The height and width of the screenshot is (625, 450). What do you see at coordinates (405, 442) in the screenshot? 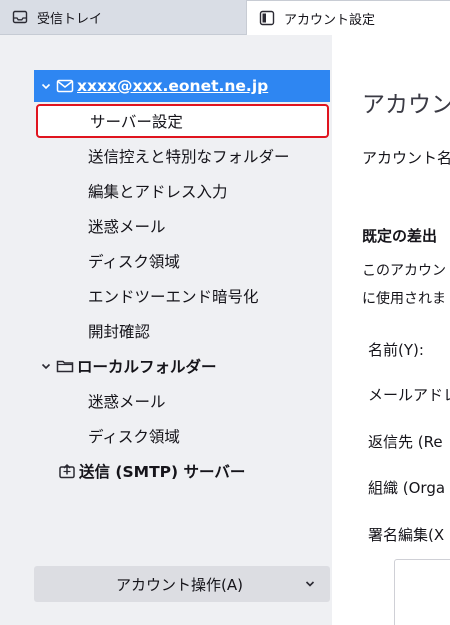
I see `reply-to-label: 返信先 (Re` at bounding box center [405, 442].